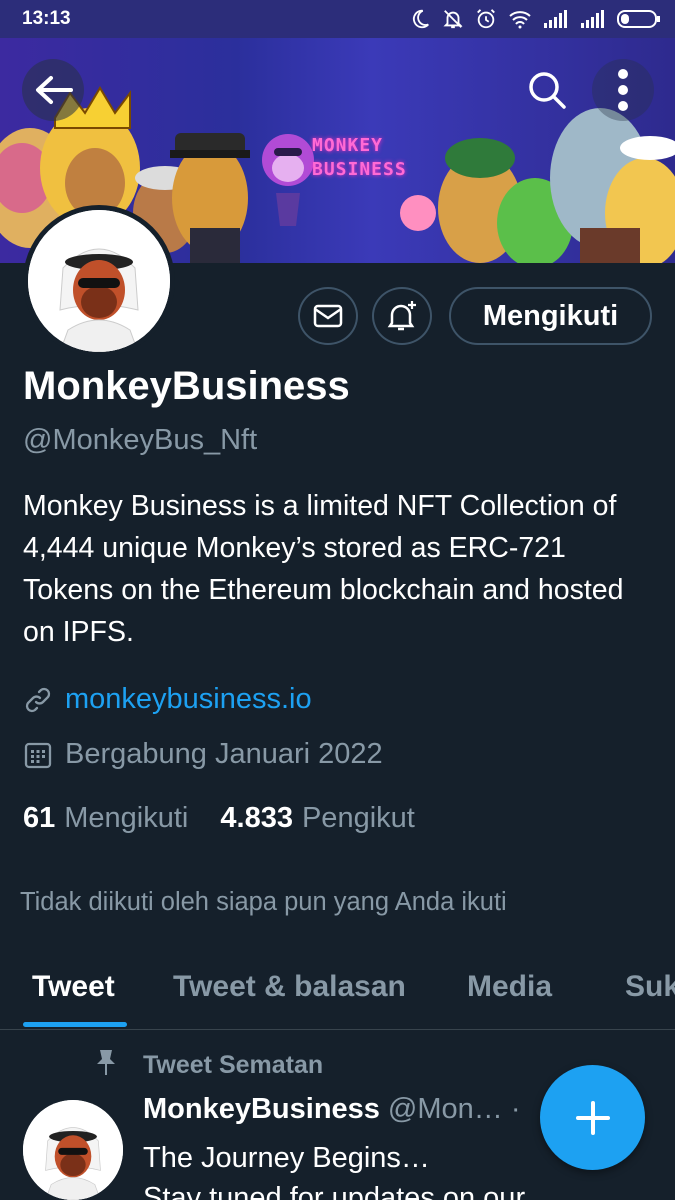 The width and height of the screenshot is (675, 1200). What do you see at coordinates (256, 818) in the screenshot?
I see `followers-count: 4.833` at bounding box center [256, 818].